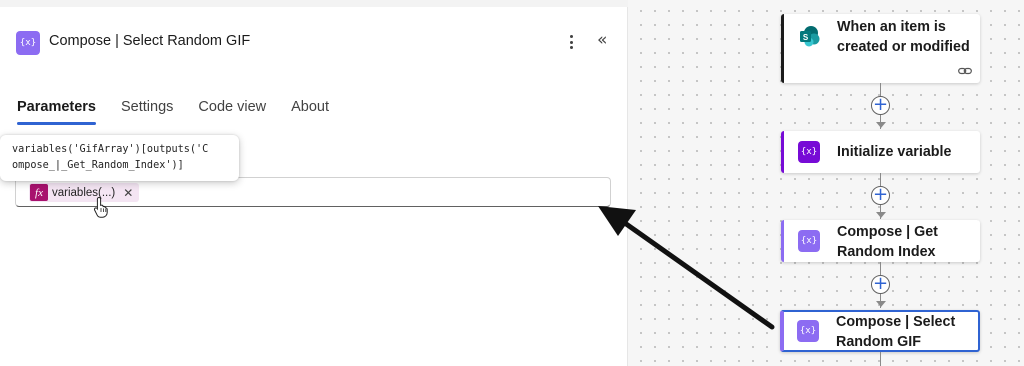 The height and width of the screenshot is (366, 1024). What do you see at coordinates (965, 71) in the screenshot?
I see `link-icon` at bounding box center [965, 71].